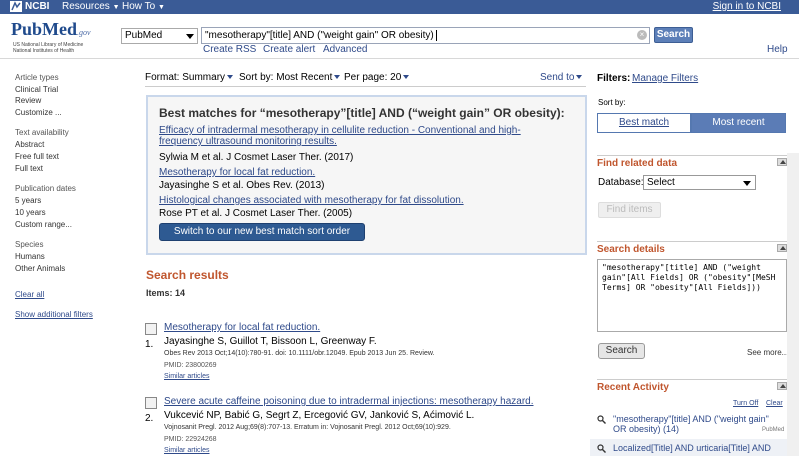 This screenshot has width=799, height=456. I want to click on search-button: Search, so click(673, 35).